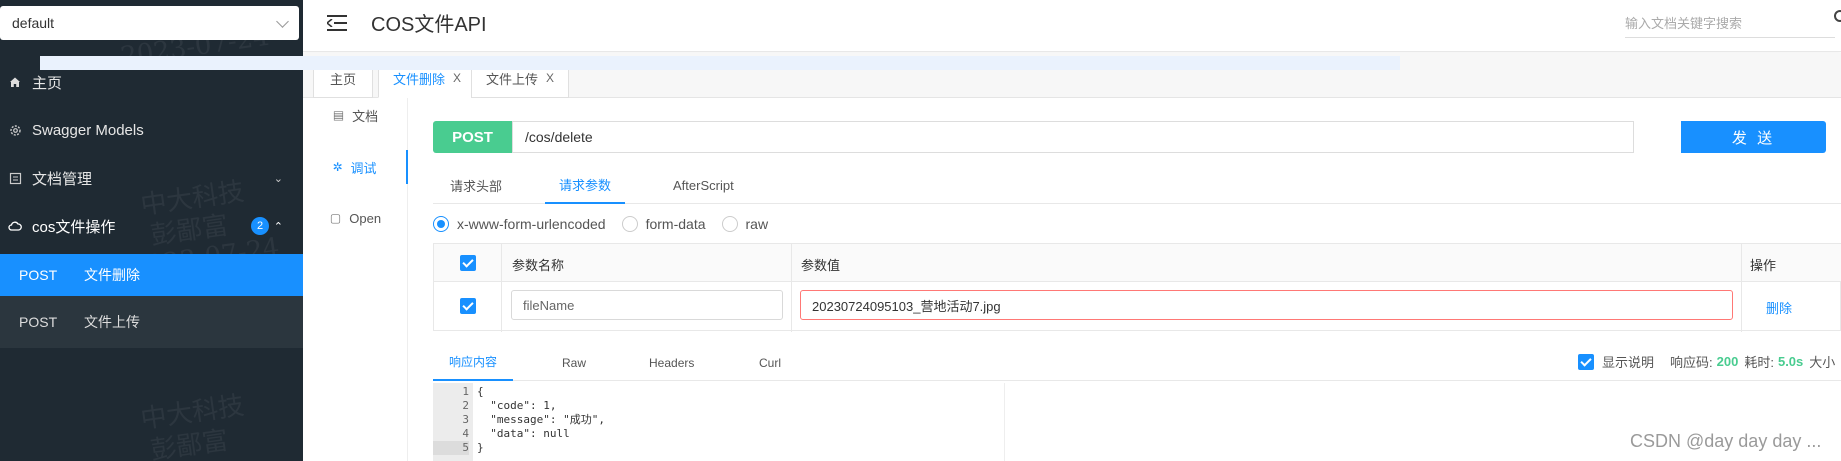 The width and height of the screenshot is (1841, 461). Describe the element at coordinates (338, 115) in the screenshot. I see `document-icon: ▤` at that location.